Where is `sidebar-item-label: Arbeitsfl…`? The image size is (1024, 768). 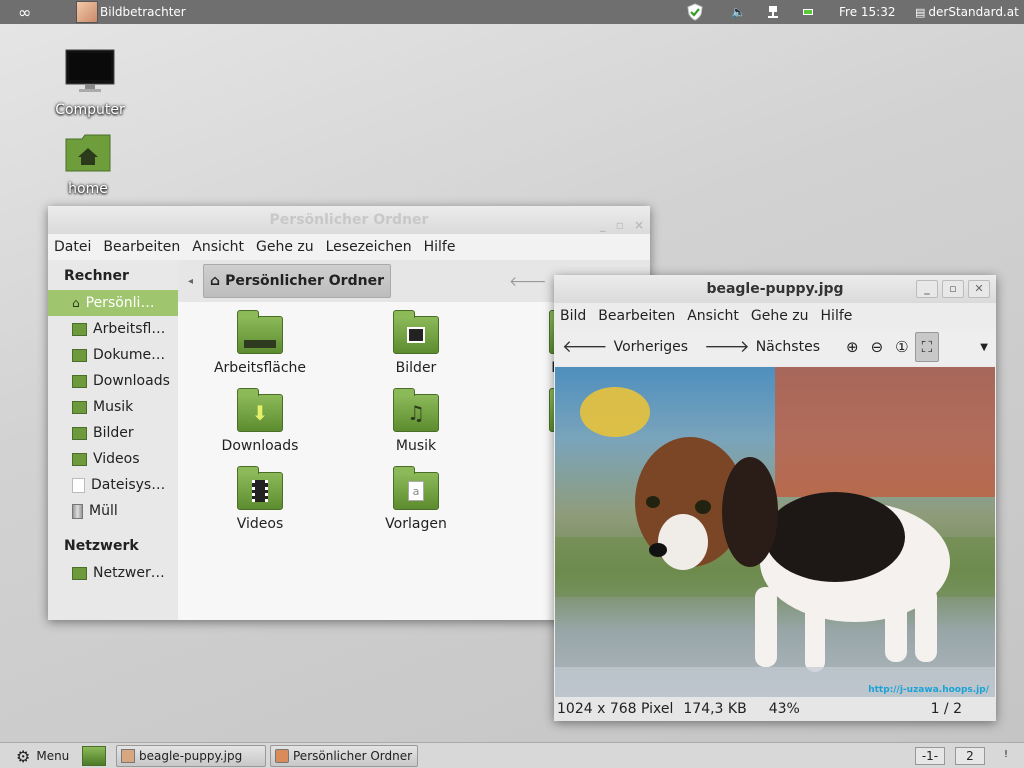
sidebar-item-label: Arbeitsfl… is located at coordinates (129, 329).